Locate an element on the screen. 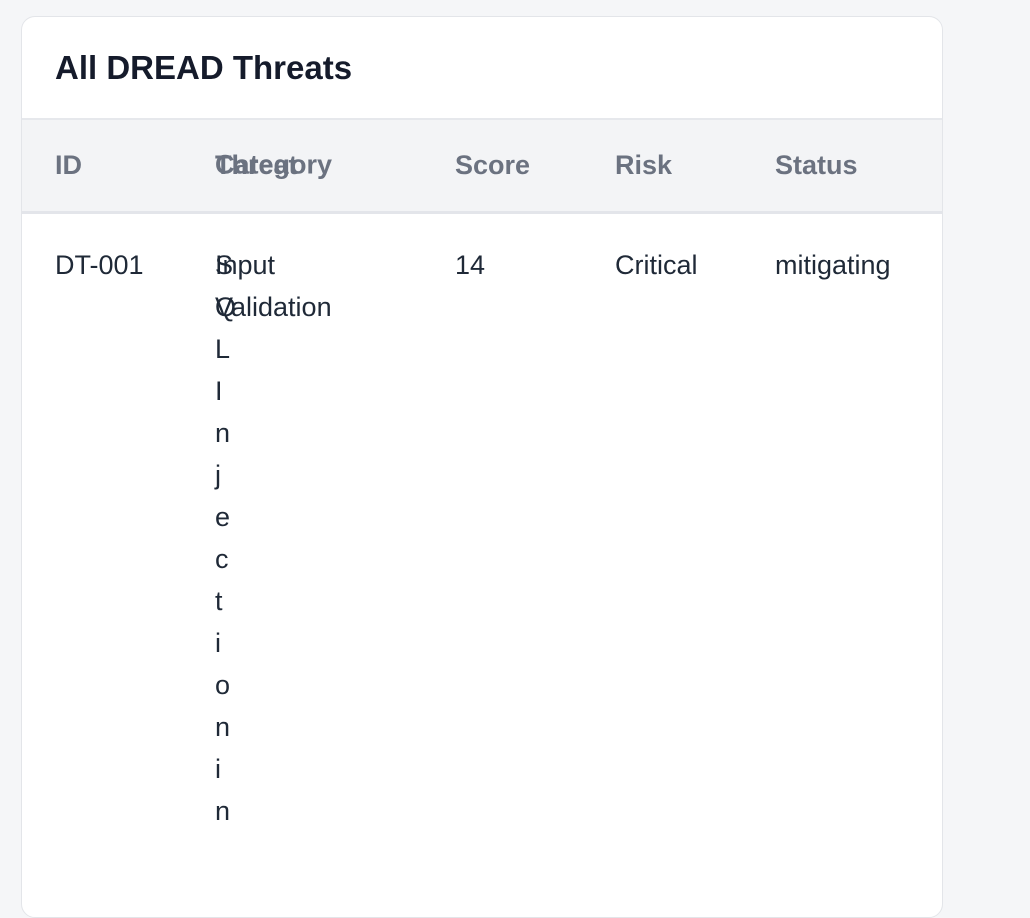  column-header-id: ID is located at coordinates (102, 166).